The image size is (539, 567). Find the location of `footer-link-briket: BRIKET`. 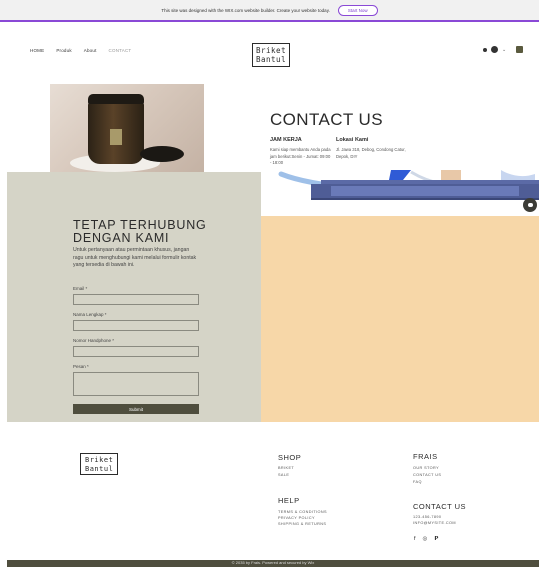

footer-link-briket: BRIKET is located at coordinates (286, 468).